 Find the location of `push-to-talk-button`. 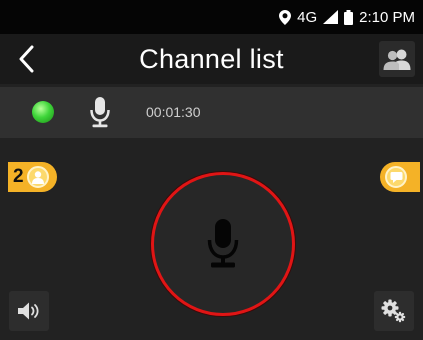

push-to-talk-button is located at coordinates (223, 244).